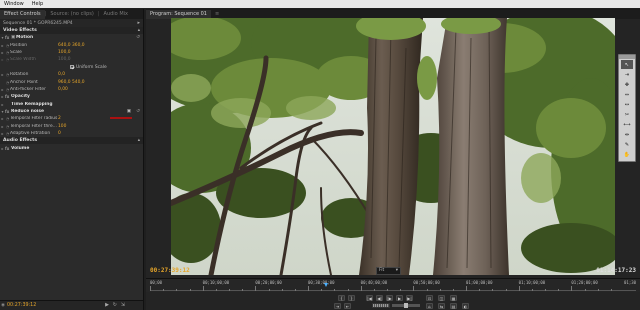 This screenshot has width=640, height=310. I want to click on play-icon: ▶, so click(399, 298).